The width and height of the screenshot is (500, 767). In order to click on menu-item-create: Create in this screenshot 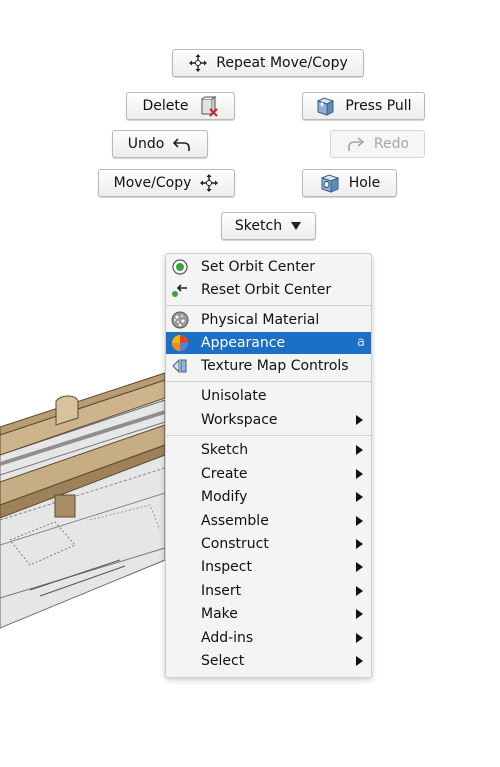, I will do `click(268, 474)`.